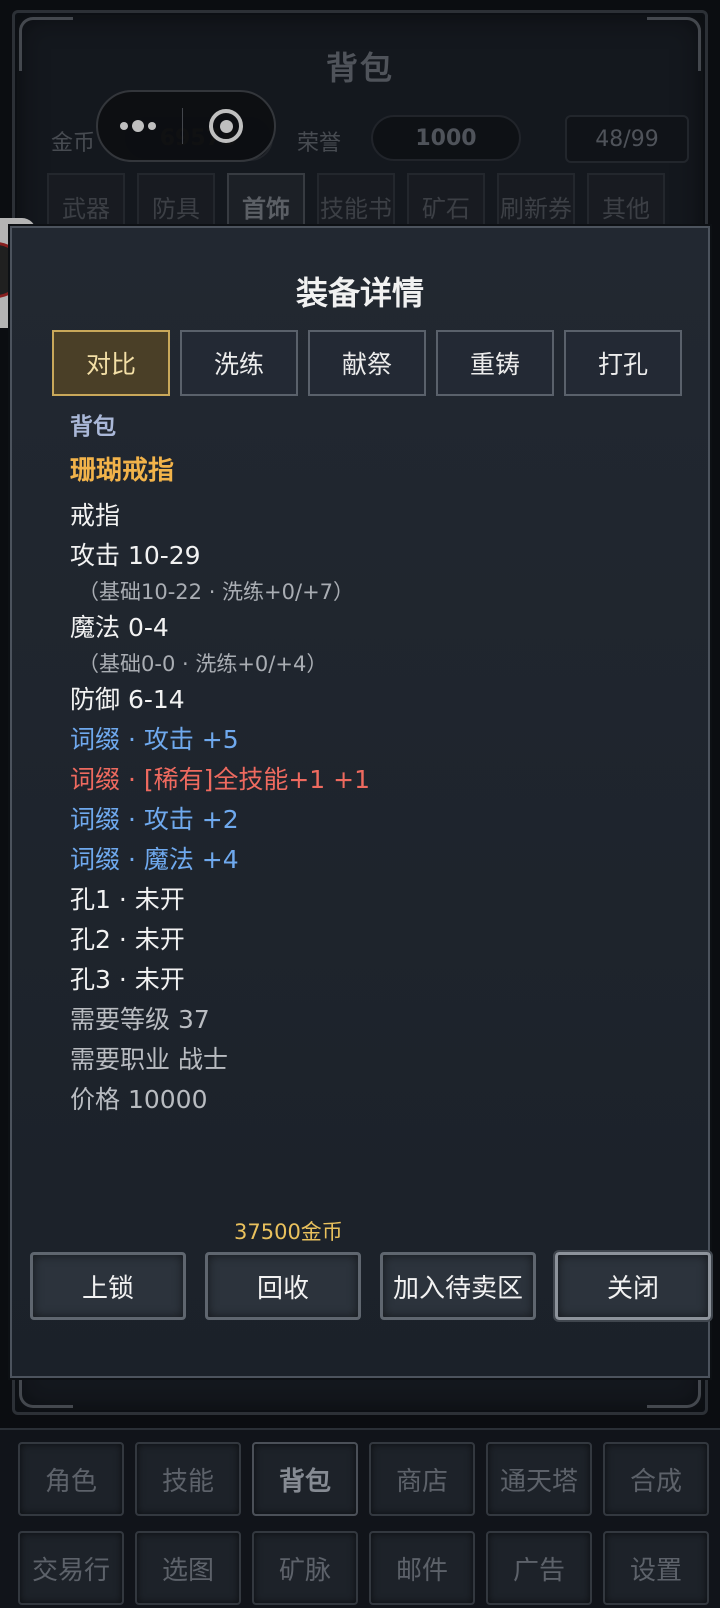 This screenshot has height=1608, width=720. Describe the element at coordinates (359, 293) in the screenshot. I see `modal-title: 装备详情` at that location.